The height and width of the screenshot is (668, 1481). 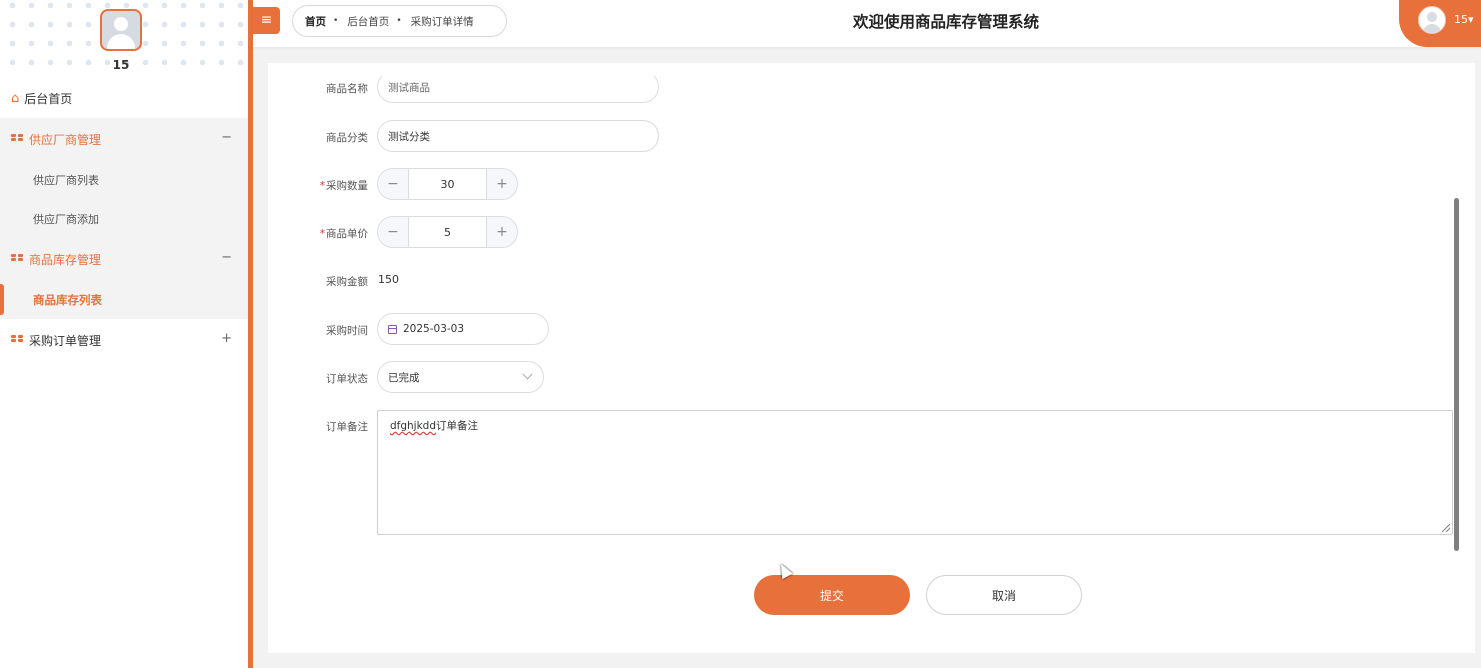 What do you see at coordinates (66, 180) in the screenshot?
I see `sidebar-item-label: 供应厂商列表` at bounding box center [66, 180].